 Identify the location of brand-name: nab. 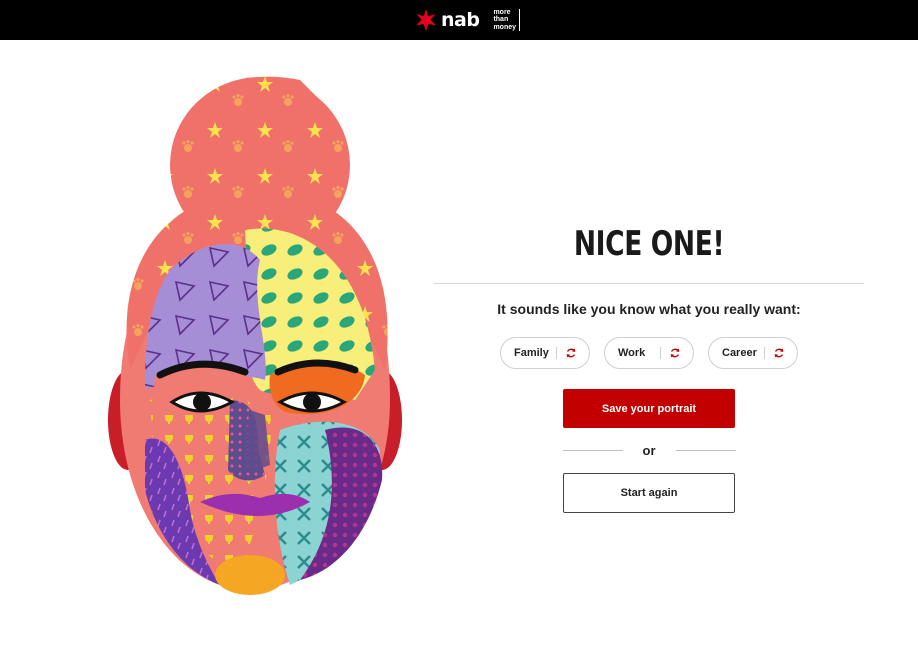
(460, 20).